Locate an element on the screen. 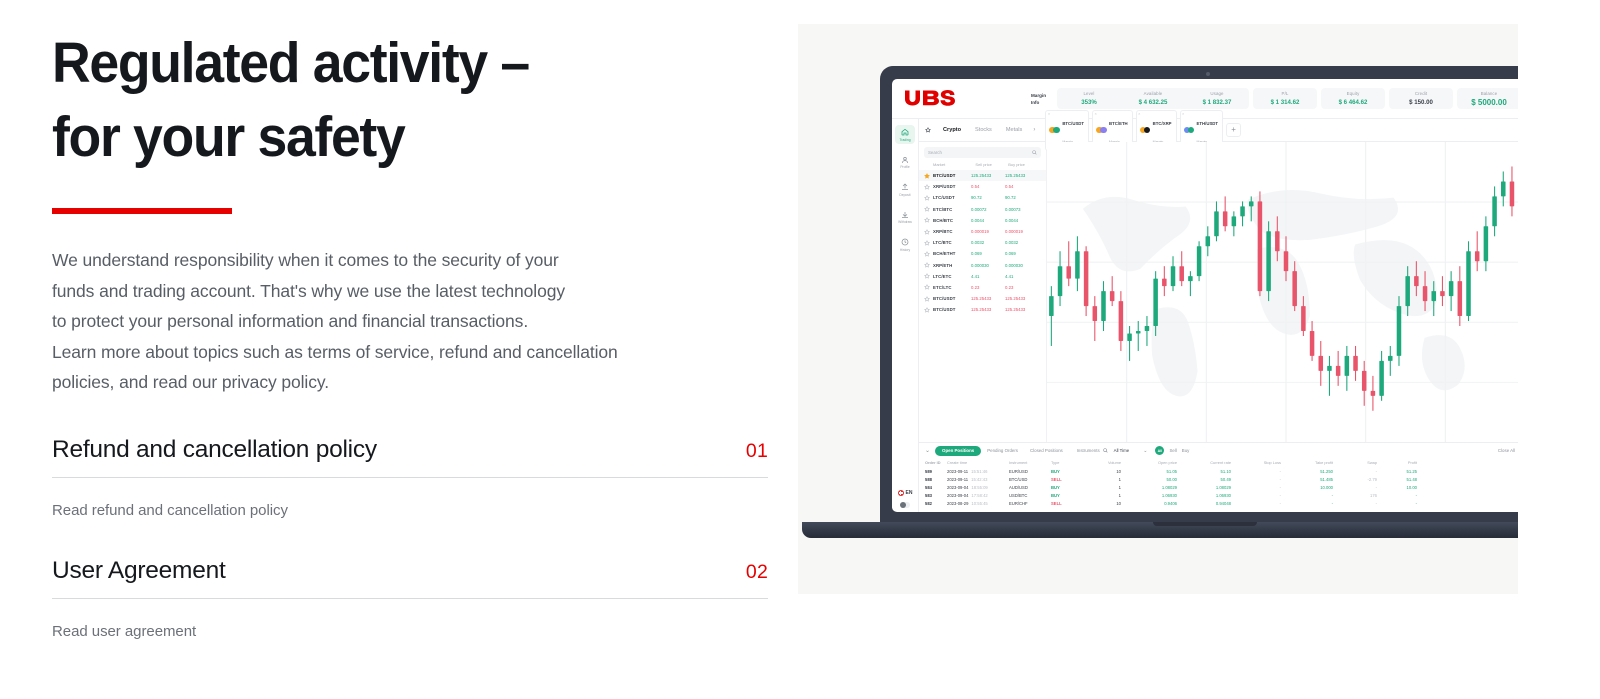  cell-swap: - is located at coordinates (1376, 504).